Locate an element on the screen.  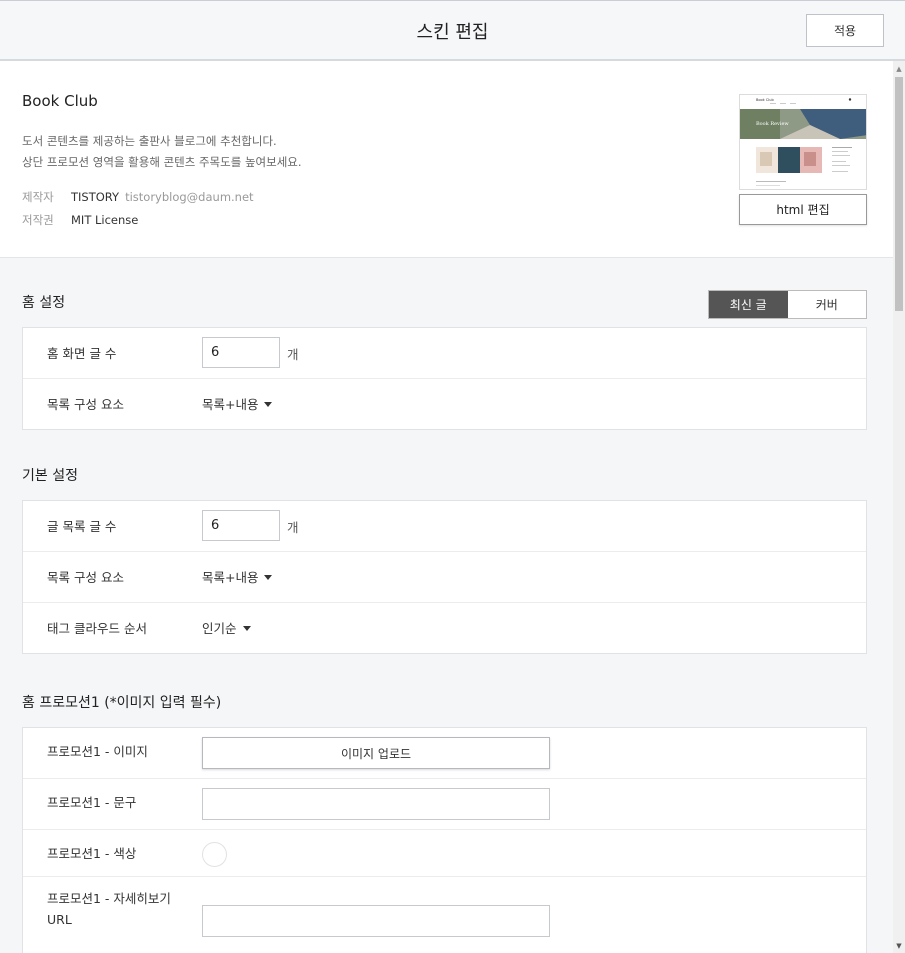
basic-post-count-label: 글 목록 글 수 is located at coordinates (82, 526).